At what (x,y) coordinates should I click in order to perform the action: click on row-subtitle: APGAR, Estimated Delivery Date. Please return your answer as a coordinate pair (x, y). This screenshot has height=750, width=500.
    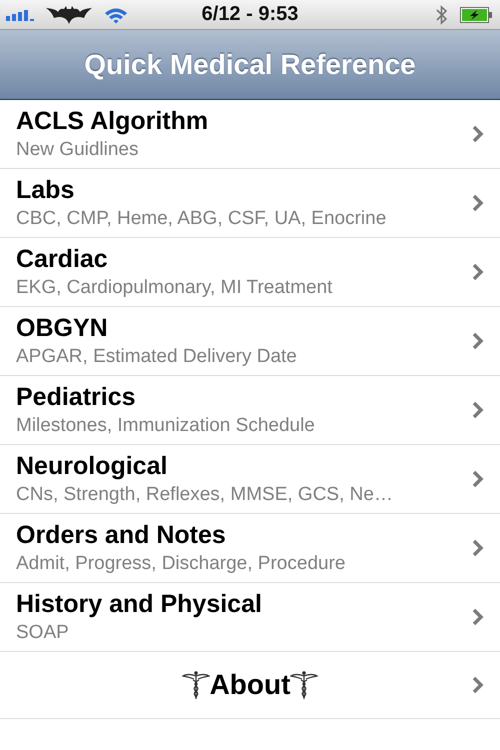
    Looking at the image, I should click on (157, 357).